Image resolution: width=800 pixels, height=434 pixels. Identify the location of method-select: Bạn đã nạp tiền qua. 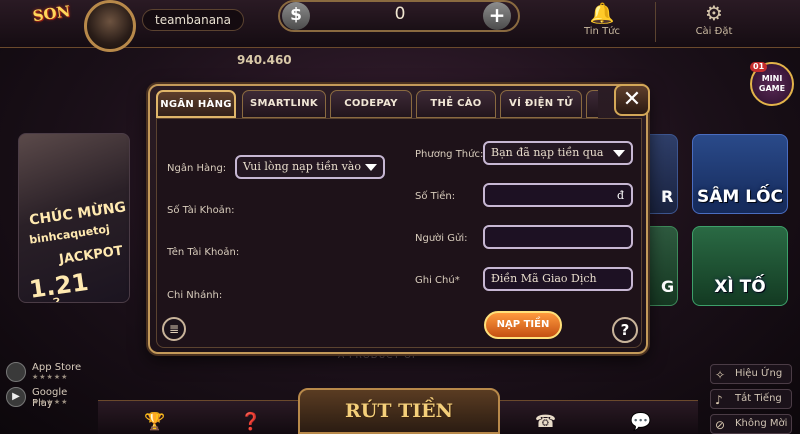
(558, 153).